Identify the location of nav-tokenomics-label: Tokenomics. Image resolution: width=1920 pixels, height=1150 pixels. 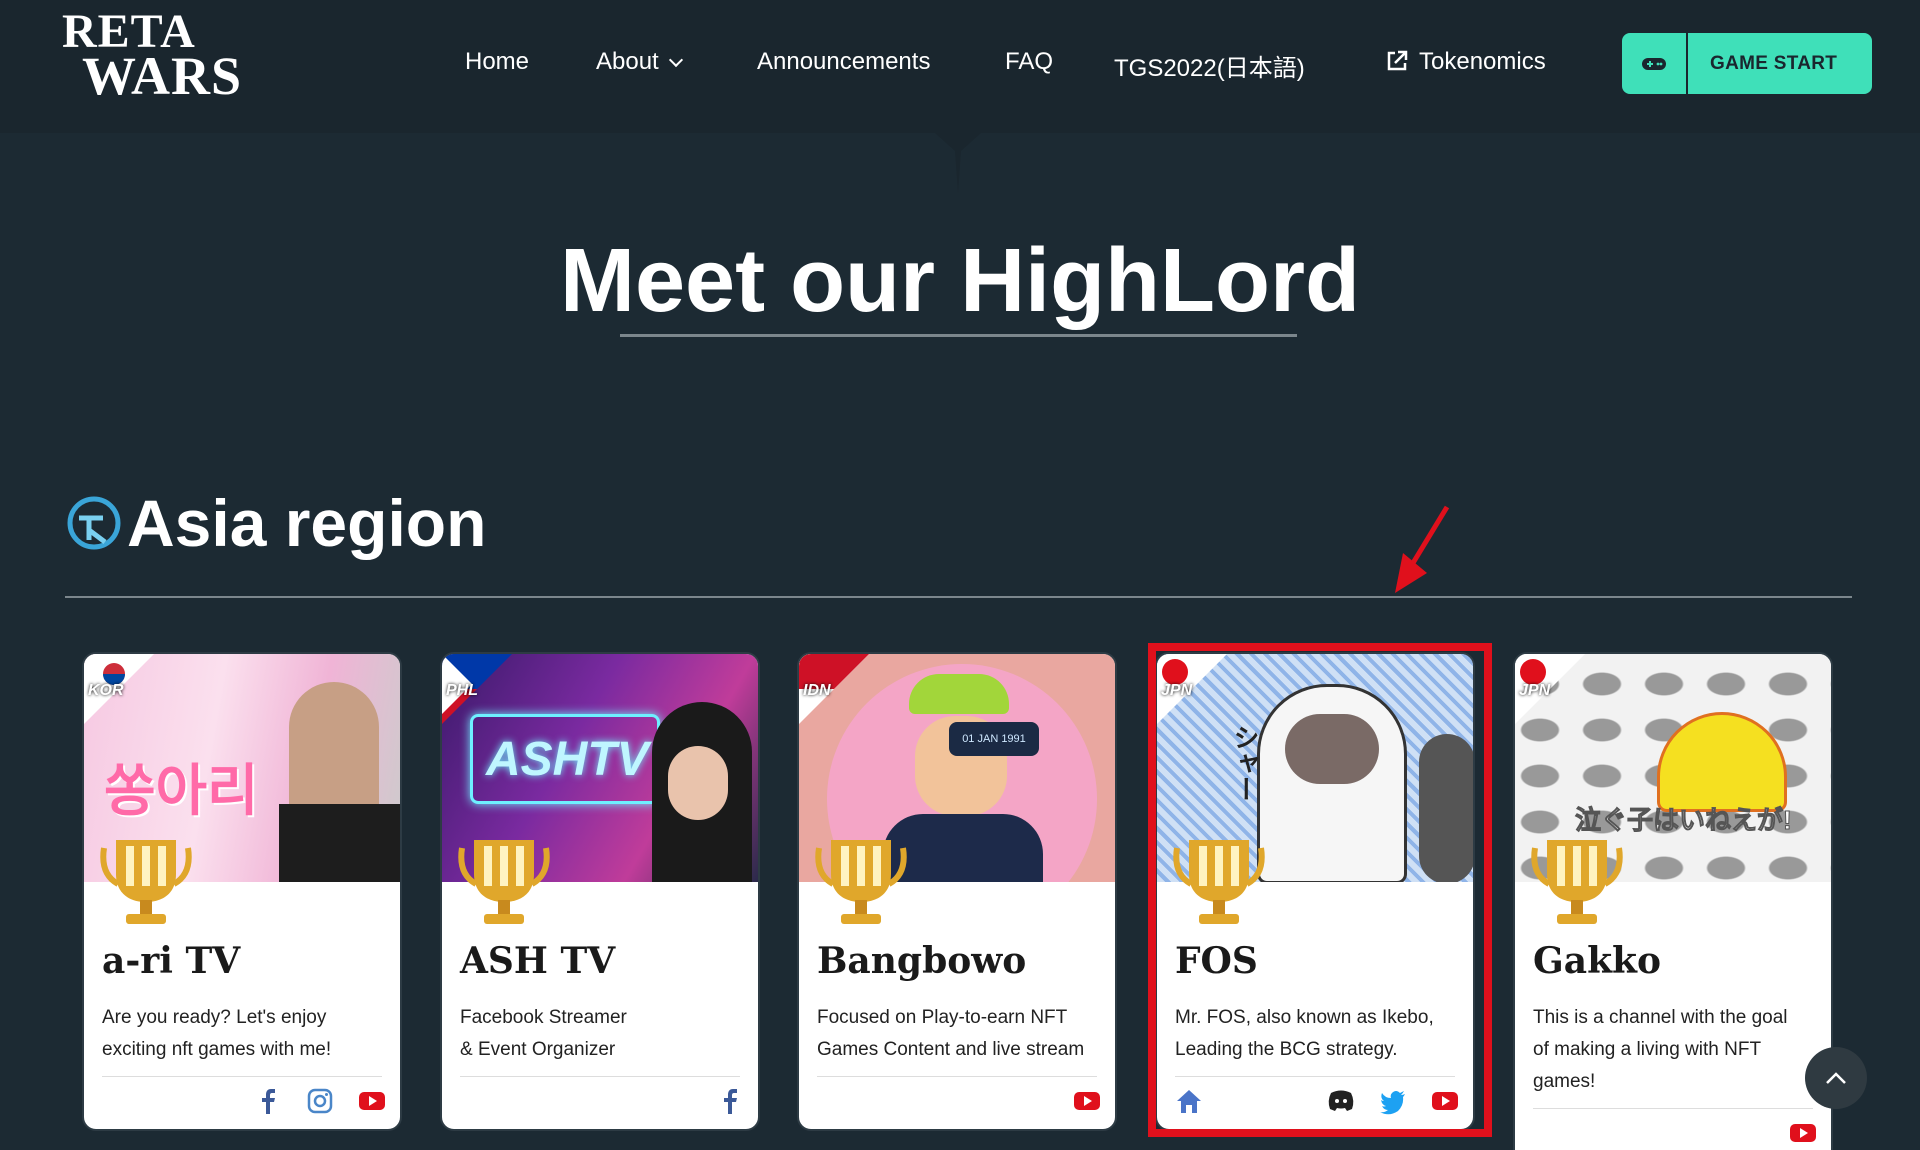
(1482, 61).